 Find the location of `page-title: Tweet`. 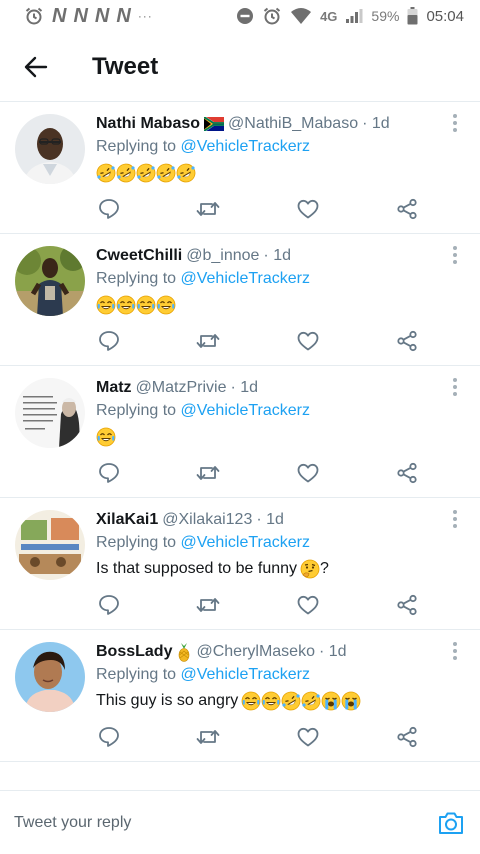

page-title: Tweet is located at coordinates (125, 66).